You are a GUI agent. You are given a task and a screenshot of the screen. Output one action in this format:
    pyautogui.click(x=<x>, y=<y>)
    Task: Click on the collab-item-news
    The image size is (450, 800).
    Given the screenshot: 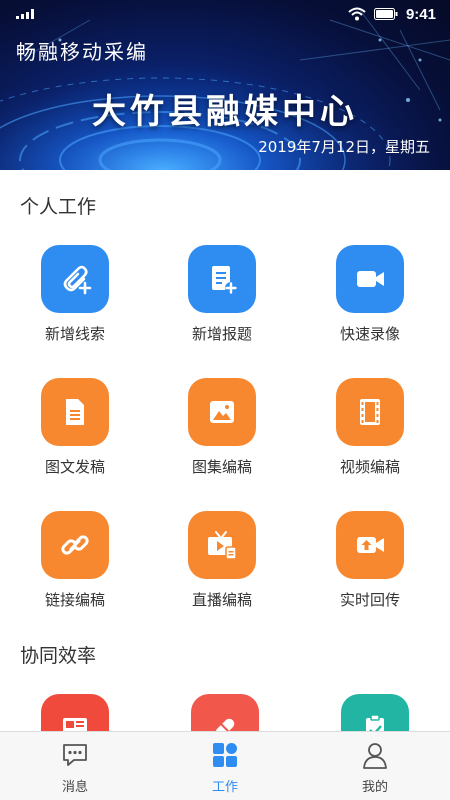 What is the action you would take?
    pyautogui.click(x=75, y=712)
    